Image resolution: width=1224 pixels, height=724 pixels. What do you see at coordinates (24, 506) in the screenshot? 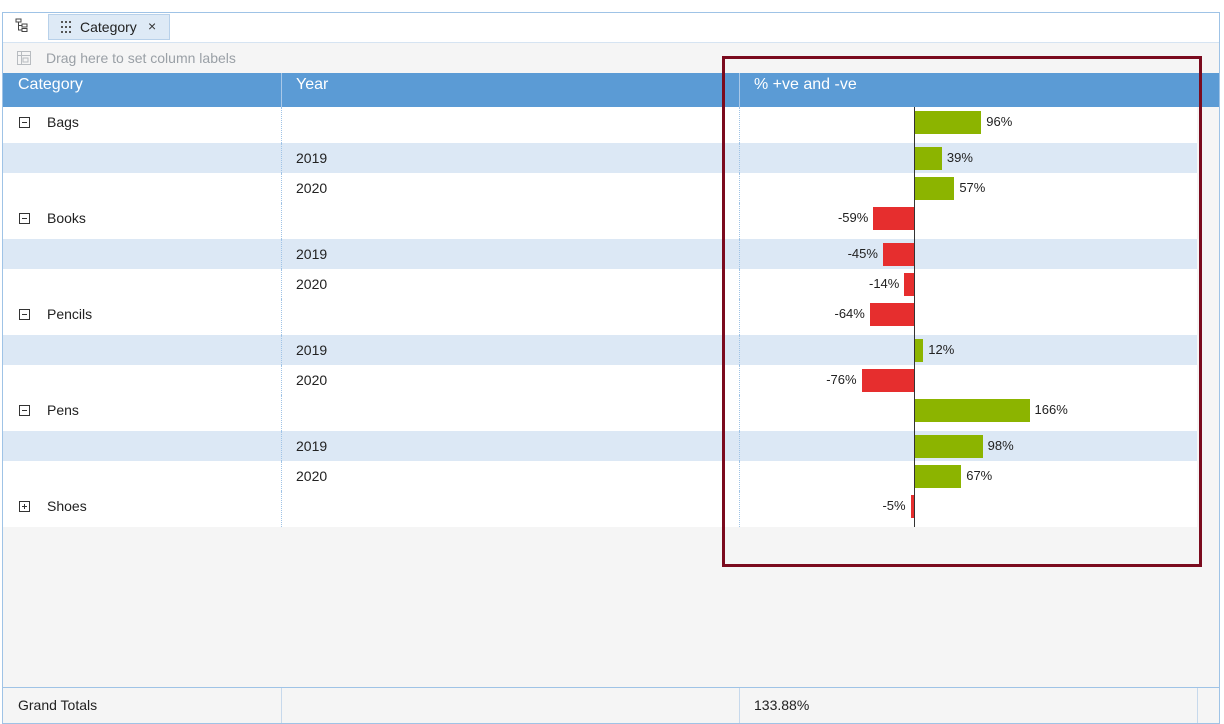
I see `expand-icon` at bounding box center [24, 506].